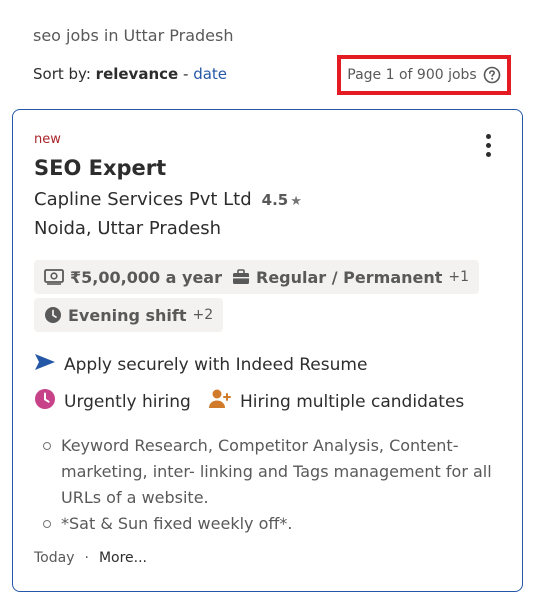 The width and height of the screenshot is (537, 603). What do you see at coordinates (54, 277) in the screenshot?
I see `money-icon` at bounding box center [54, 277].